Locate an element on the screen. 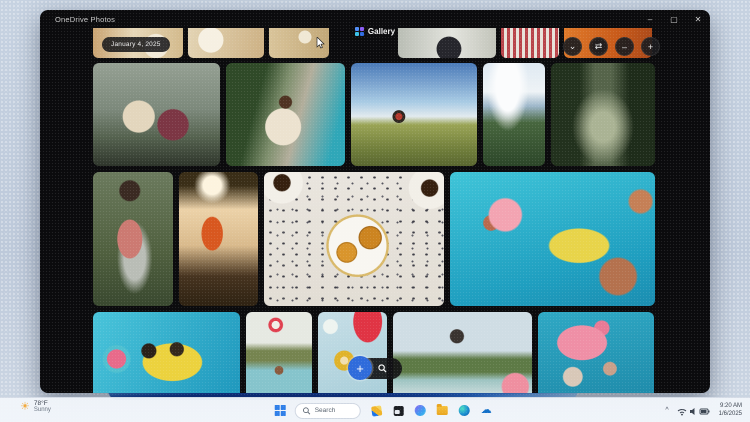 This screenshot has width=750, height=422. edge-icon is located at coordinates (464, 410).